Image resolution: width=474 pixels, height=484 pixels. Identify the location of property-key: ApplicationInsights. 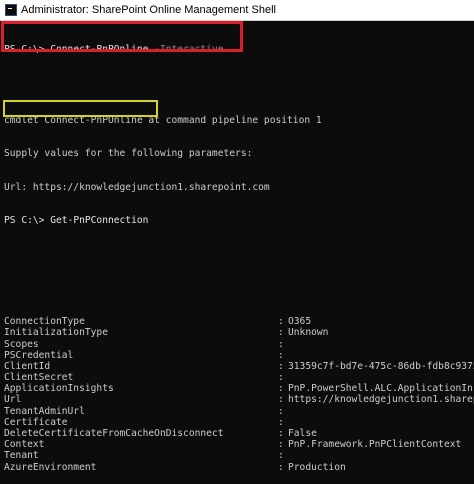
(59, 389).